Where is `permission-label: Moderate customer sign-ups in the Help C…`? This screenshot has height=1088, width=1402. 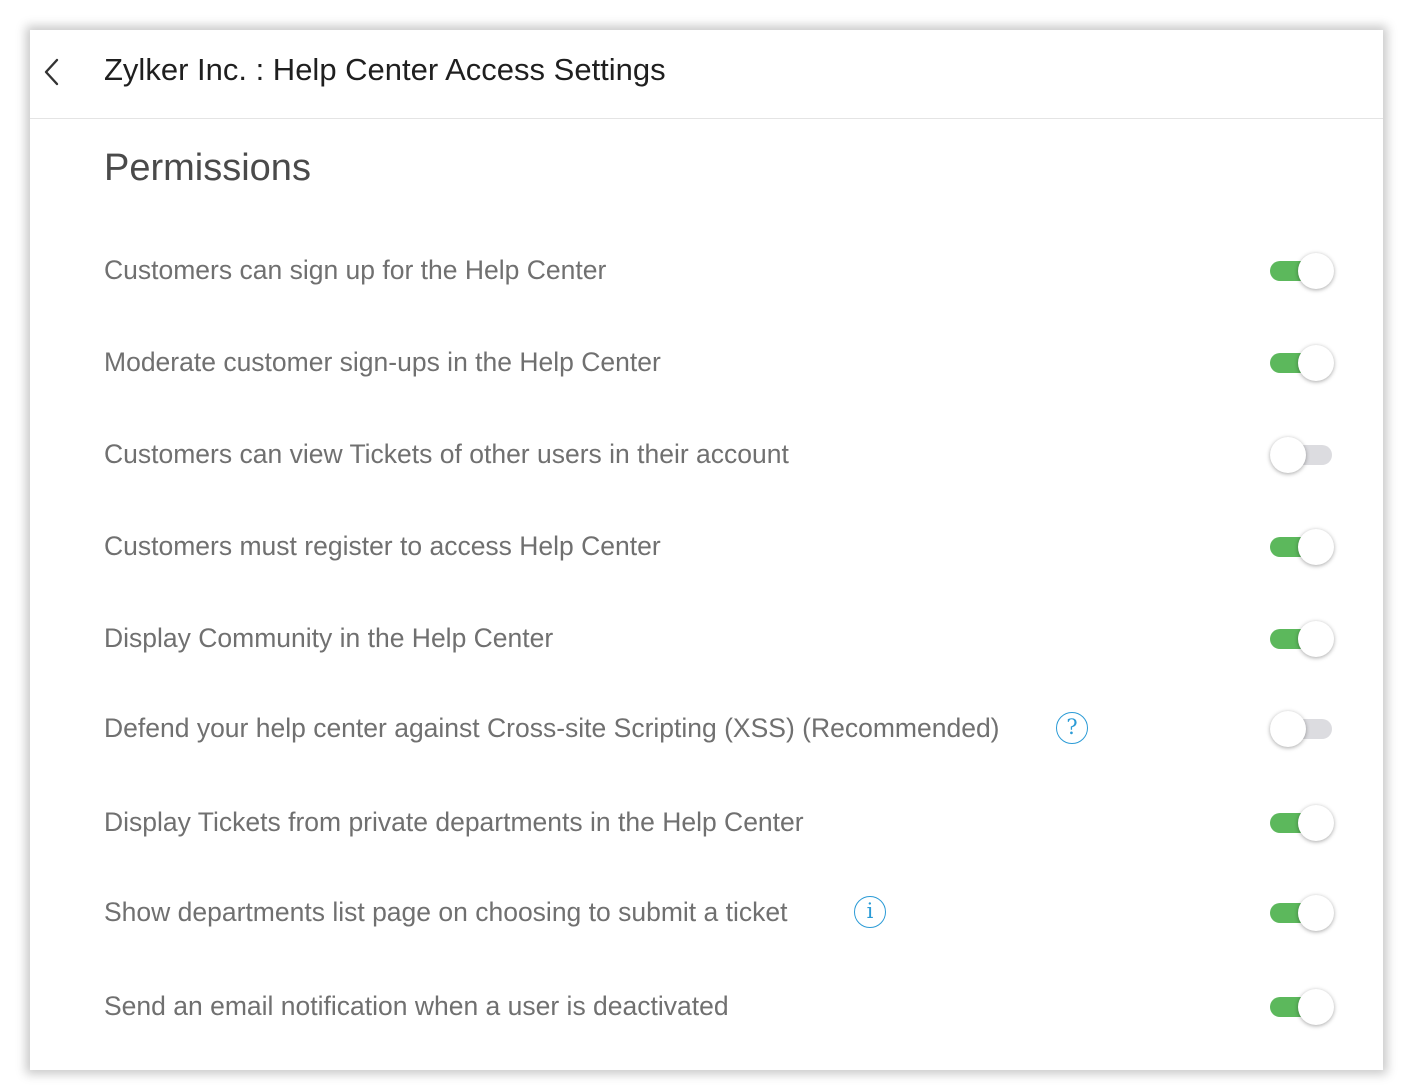 permission-label: Moderate customer sign-ups in the Help C… is located at coordinates (382, 362).